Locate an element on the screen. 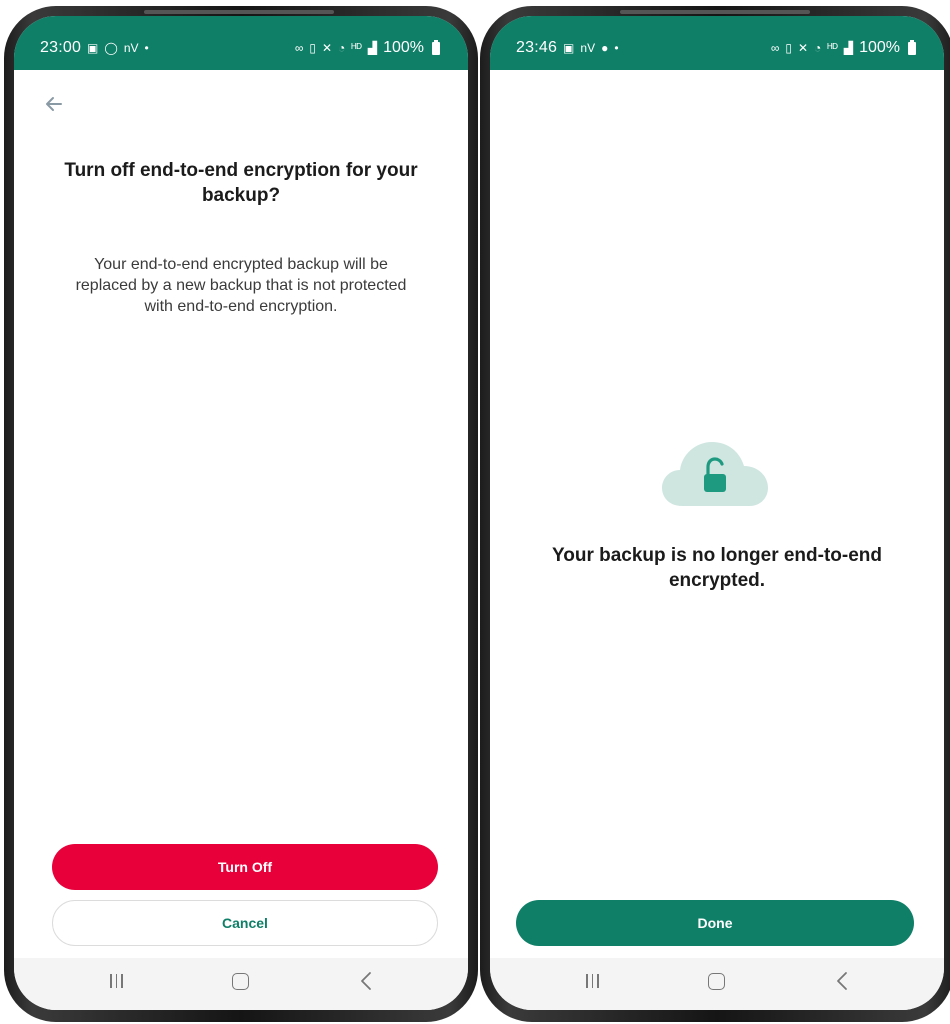 Image resolution: width=950 pixels, height=1024 pixels. arrow-left-icon is located at coordinates (54, 104).